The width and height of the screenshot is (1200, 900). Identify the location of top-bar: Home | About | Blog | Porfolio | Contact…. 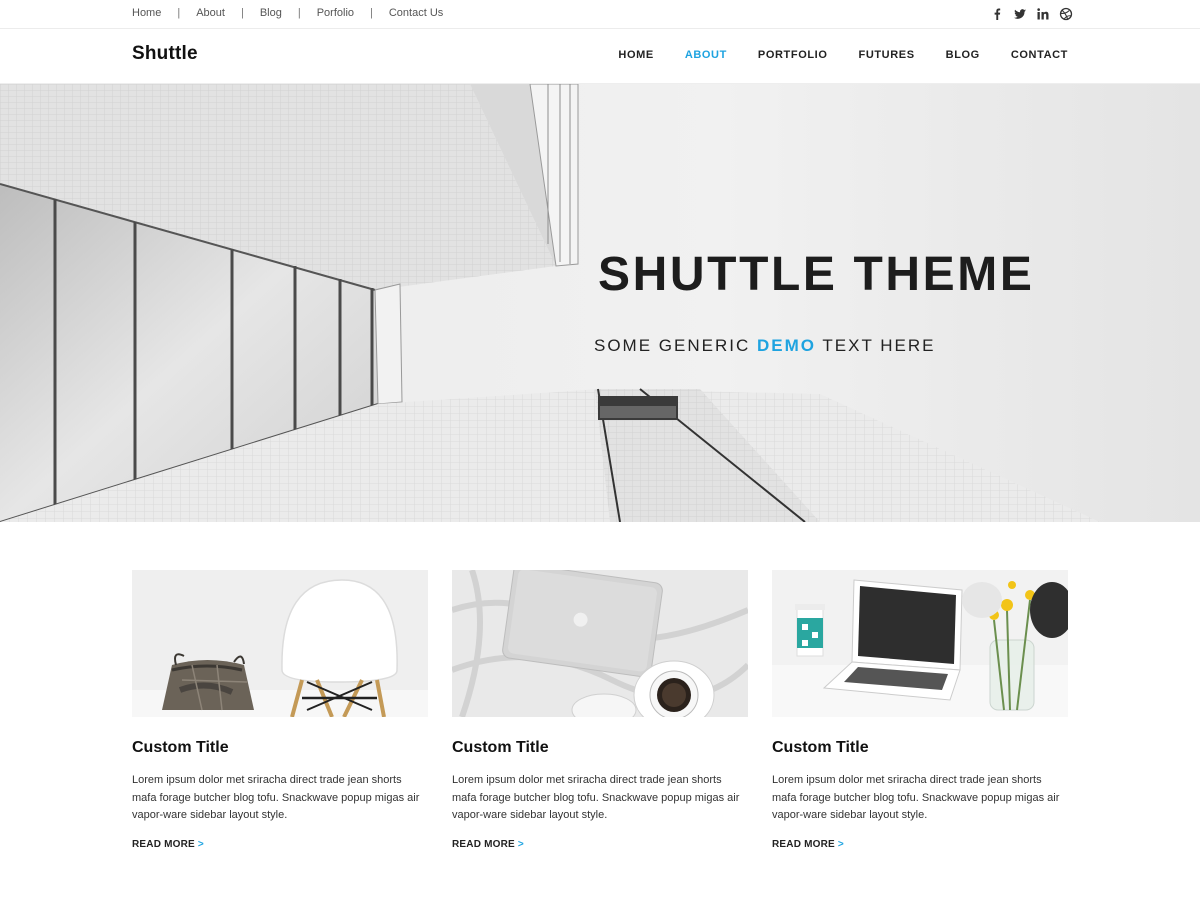
(600, 14).